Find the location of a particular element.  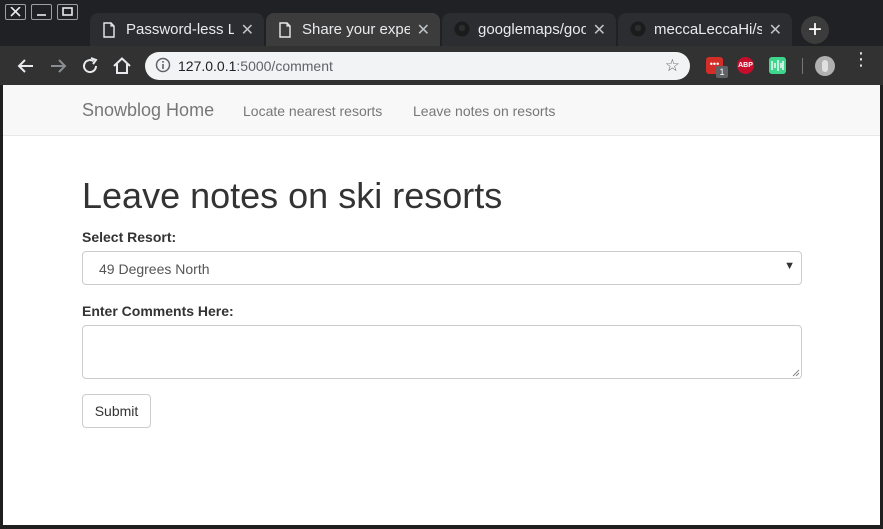

browser-tab: meccaLeccaHi/s ✕ is located at coordinates (705, 29).